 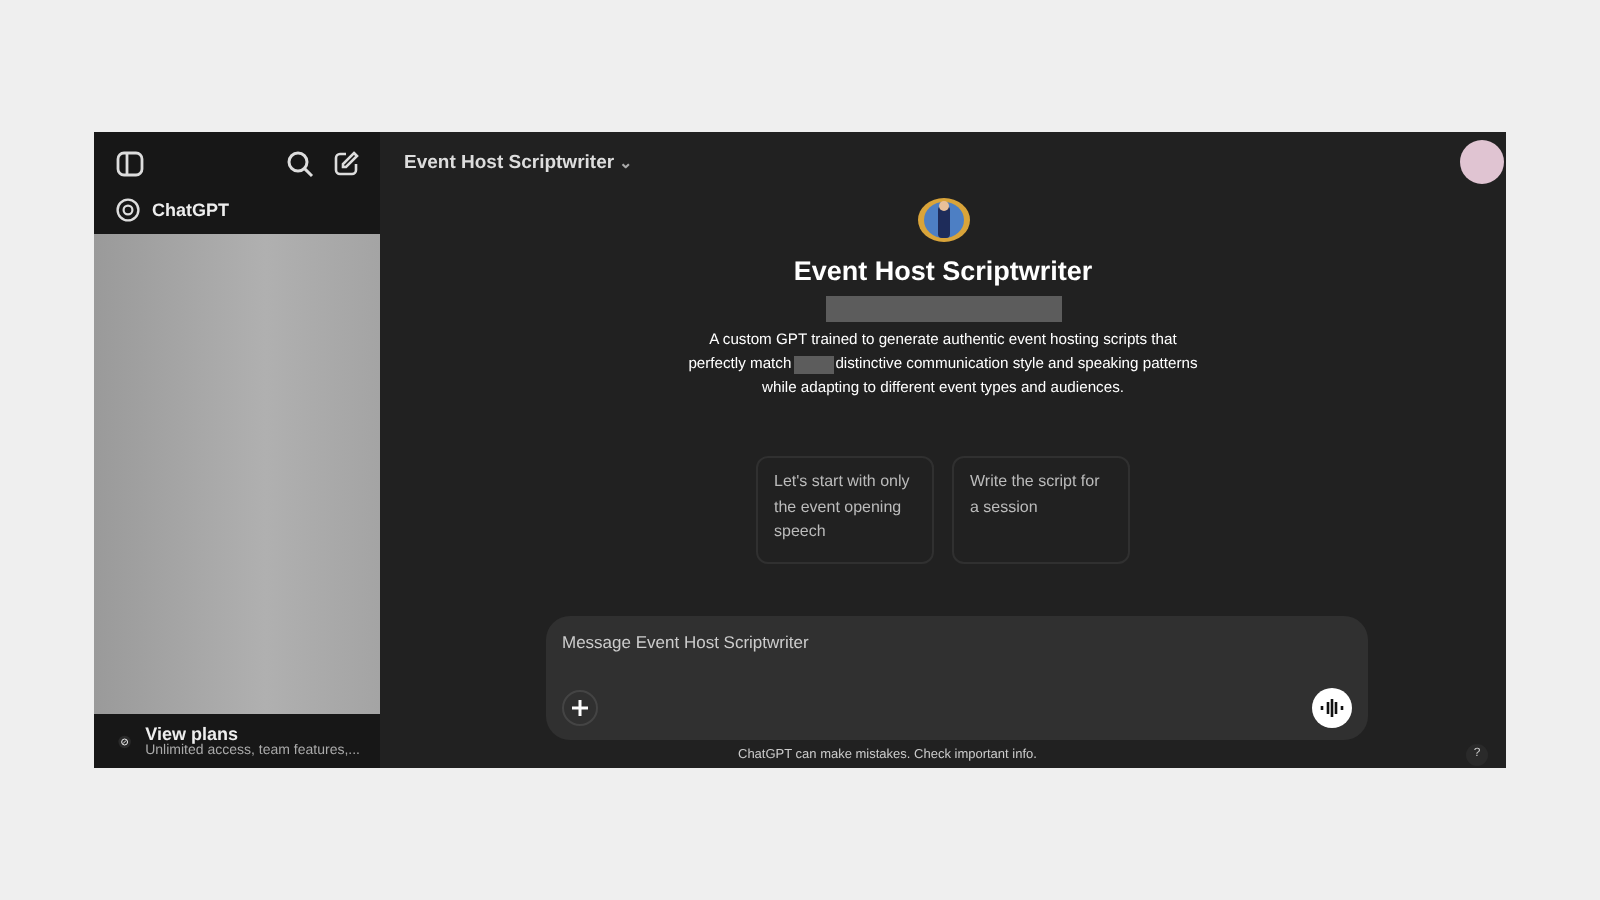 What do you see at coordinates (845, 510) in the screenshot?
I see `suggestion-card: Let's start with only the event opening speech` at bounding box center [845, 510].